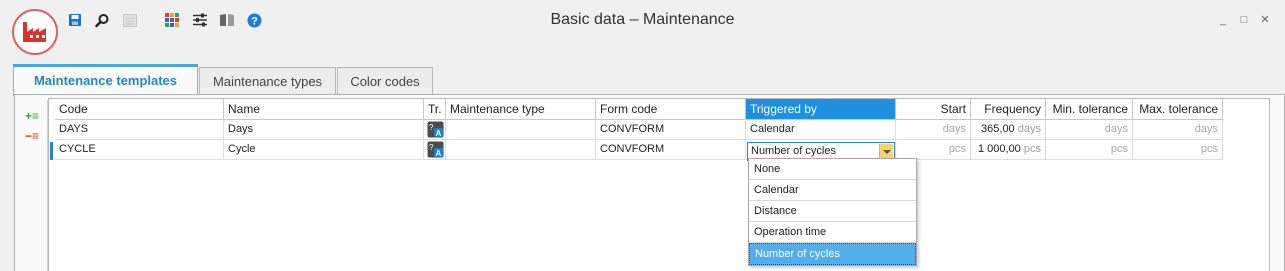 This screenshot has height=271, width=1285. Describe the element at coordinates (267, 80) in the screenshot. I see `tab-maintenance-types: Maintenance types` at that location.